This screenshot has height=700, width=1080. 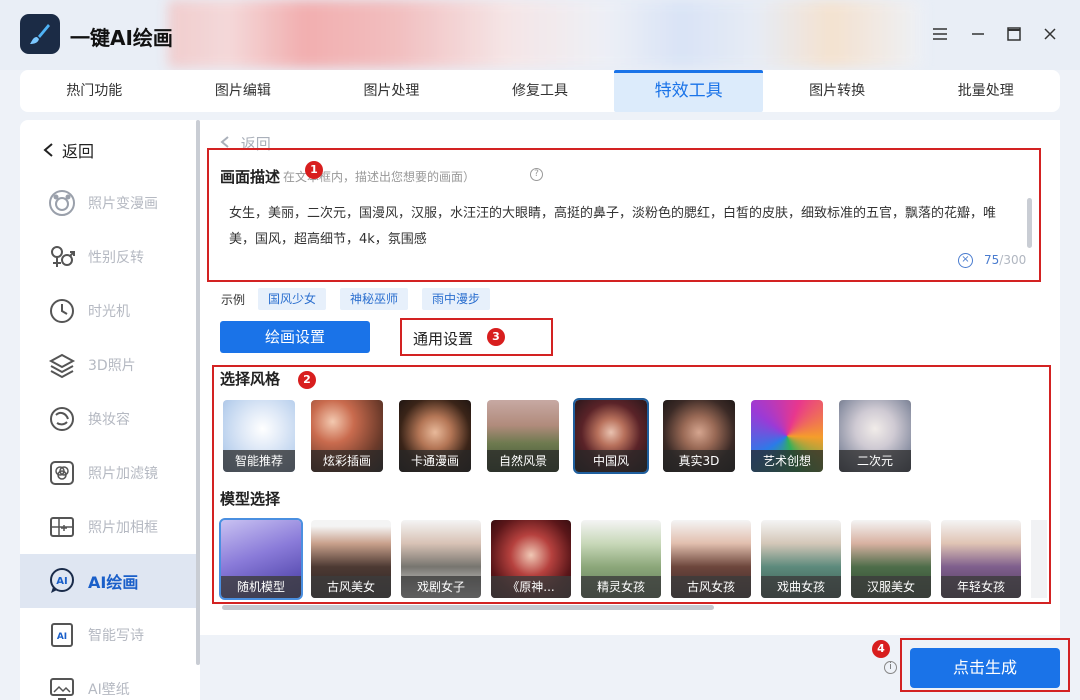 What do you see at coordinates (985, 91) in the screenshot?
I see `tab-batch-process: 批量处理` at bounding box center [985, 91].